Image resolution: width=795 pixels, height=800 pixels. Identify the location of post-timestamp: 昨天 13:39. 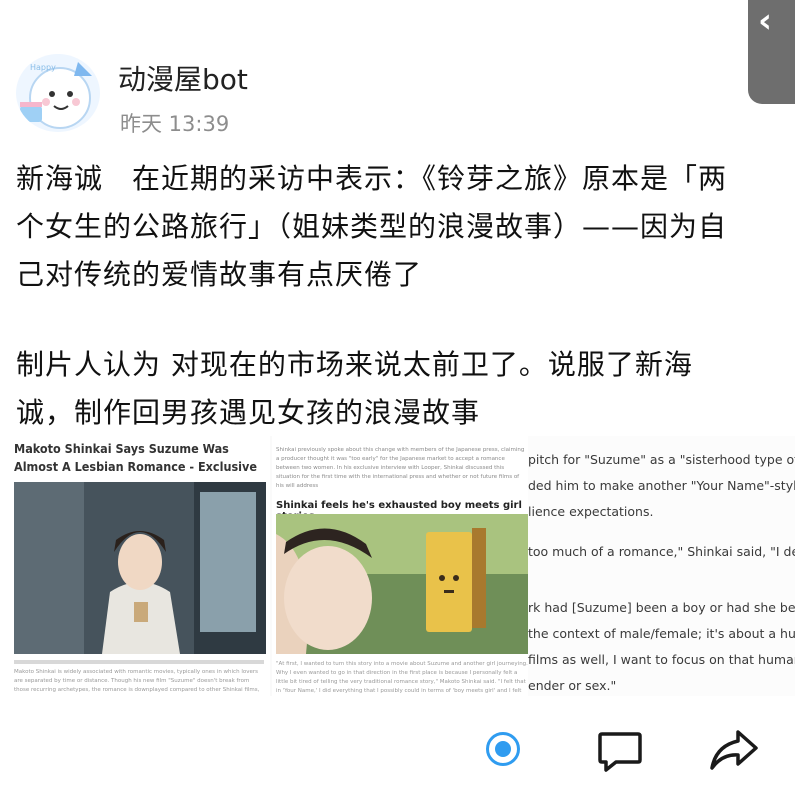
(175, 124).